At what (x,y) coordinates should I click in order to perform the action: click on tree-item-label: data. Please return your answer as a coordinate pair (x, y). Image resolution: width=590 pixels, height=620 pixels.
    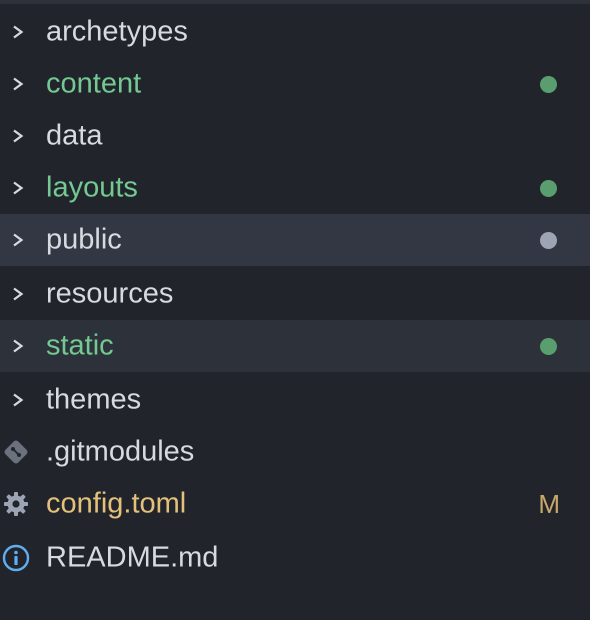
    Looking at the image, I should click on (74, 135).